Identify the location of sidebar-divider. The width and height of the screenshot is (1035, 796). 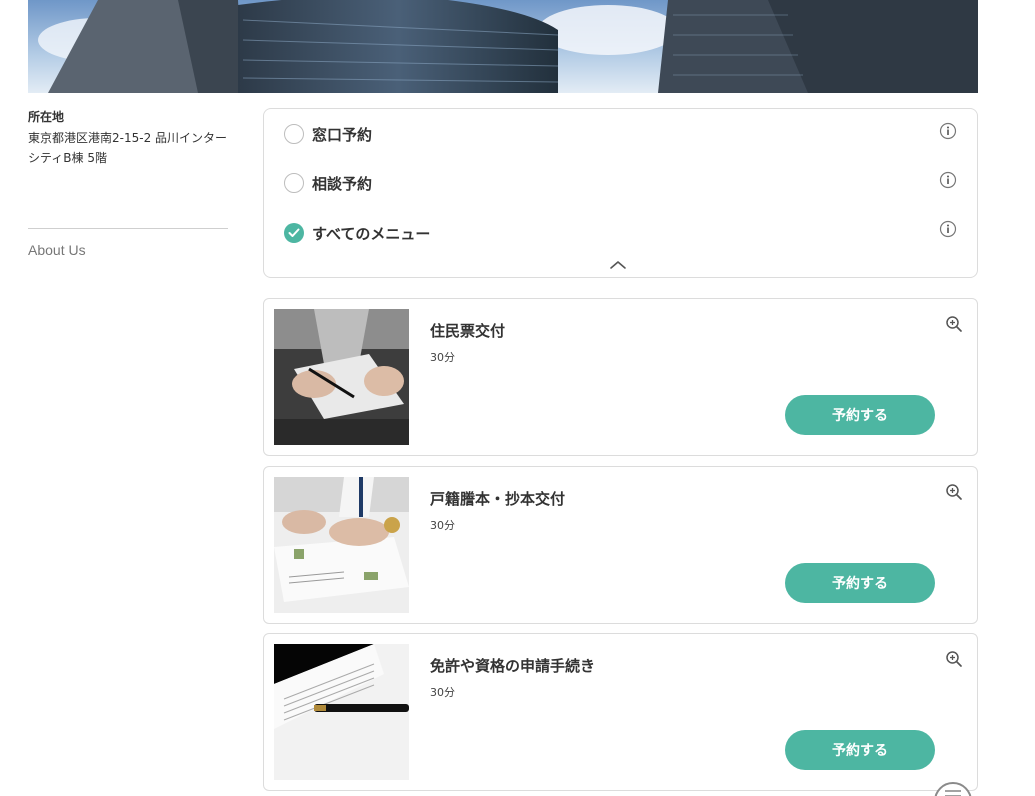
(128, 228).